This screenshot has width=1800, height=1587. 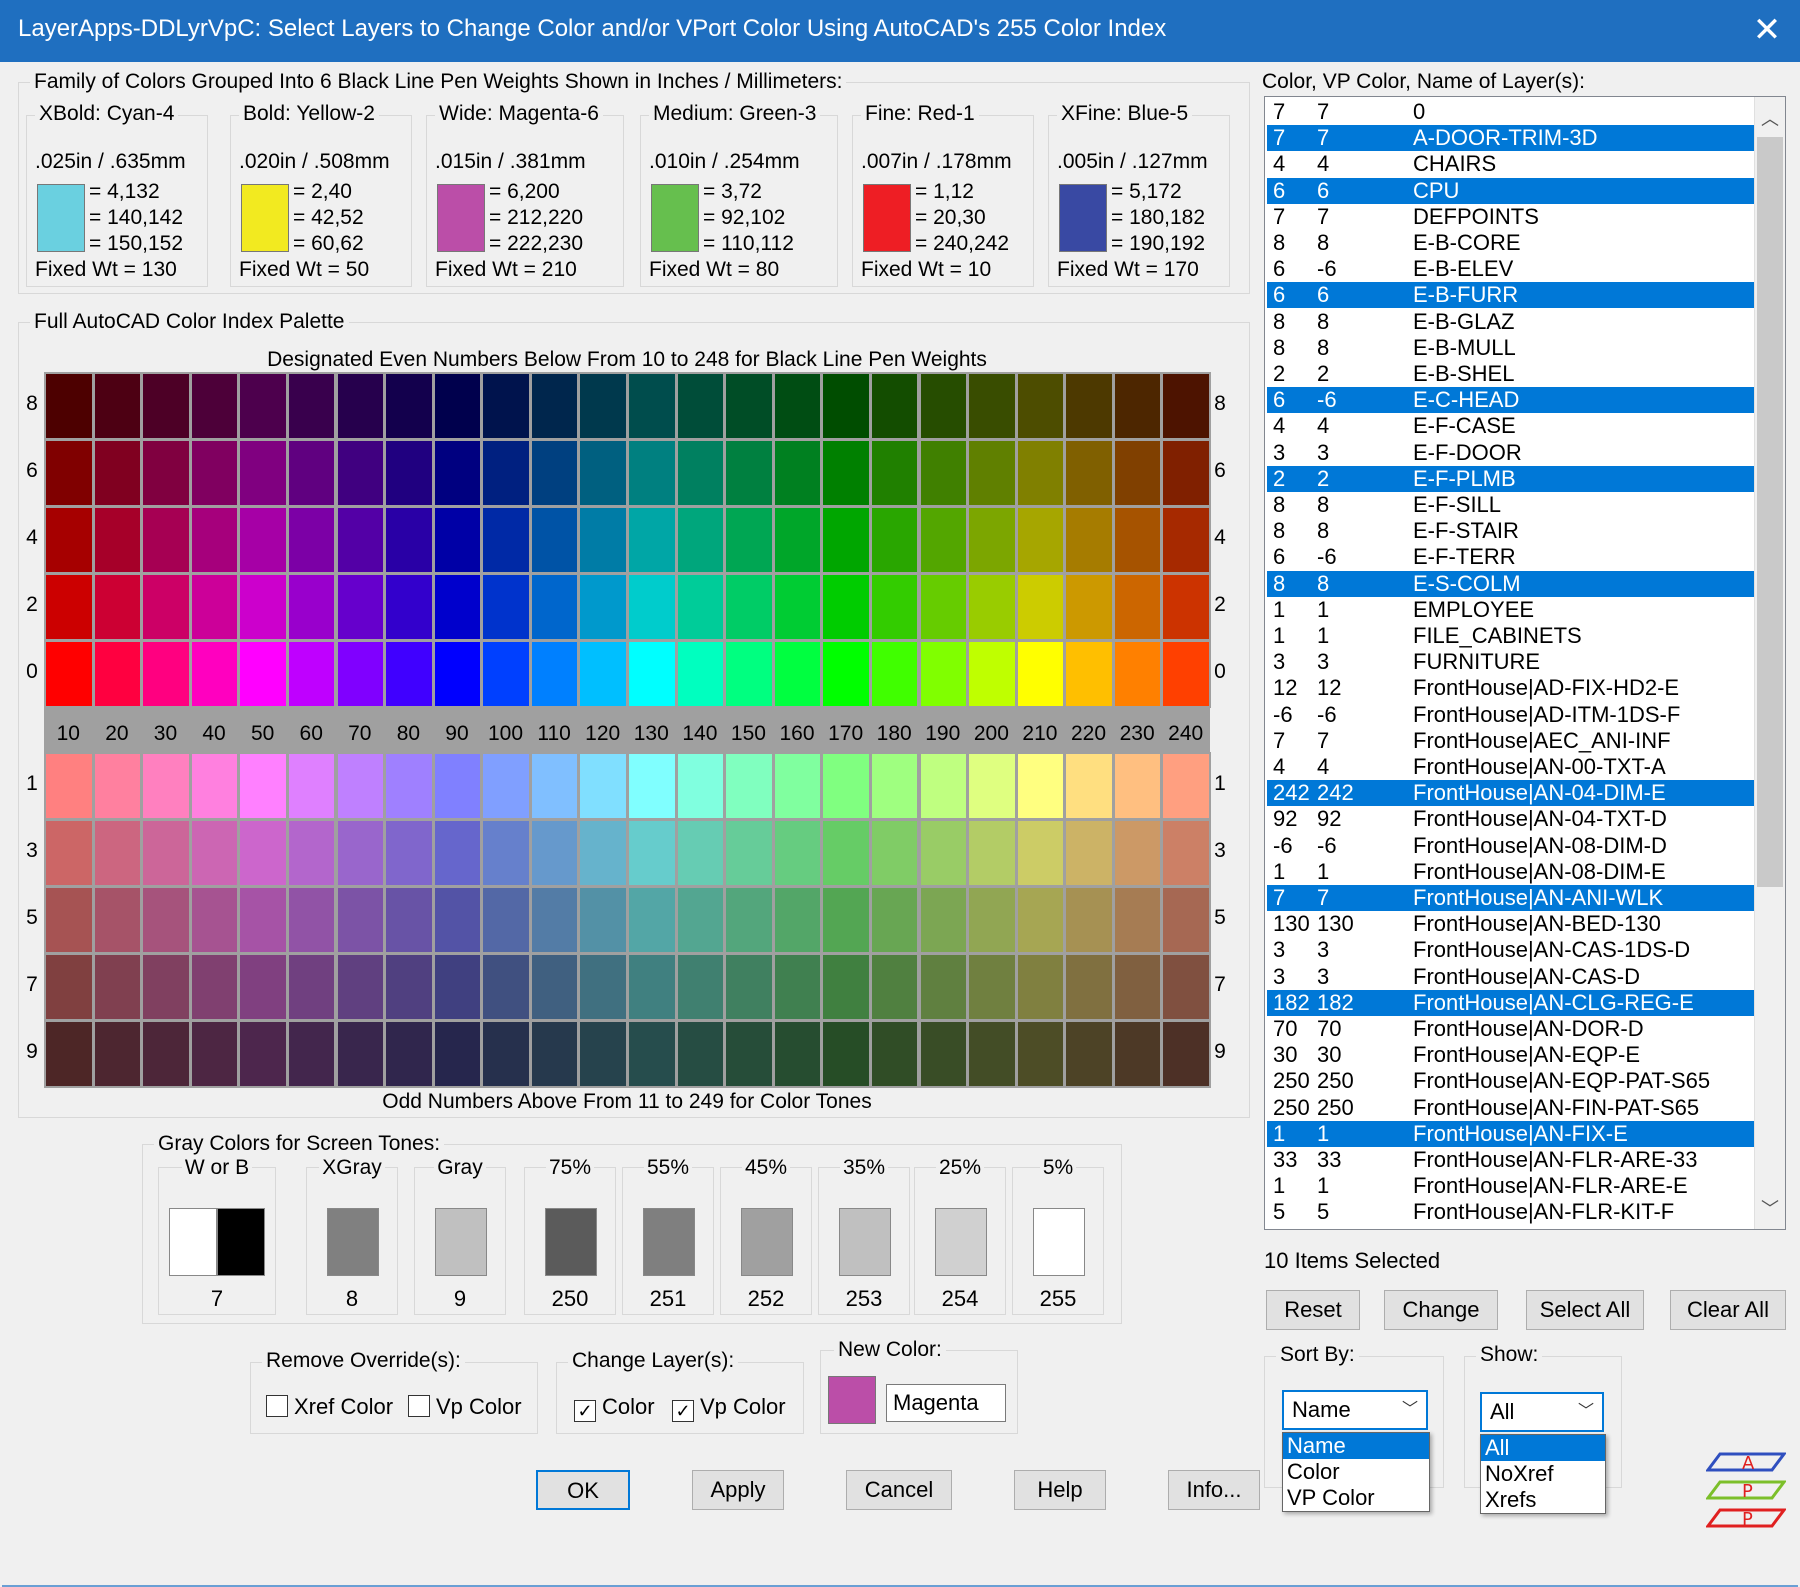 What do you see at coordinates (1542, 1412) in the screenshot?
I see `show-select: All ﹀` at bounding box center [1542, 1412].